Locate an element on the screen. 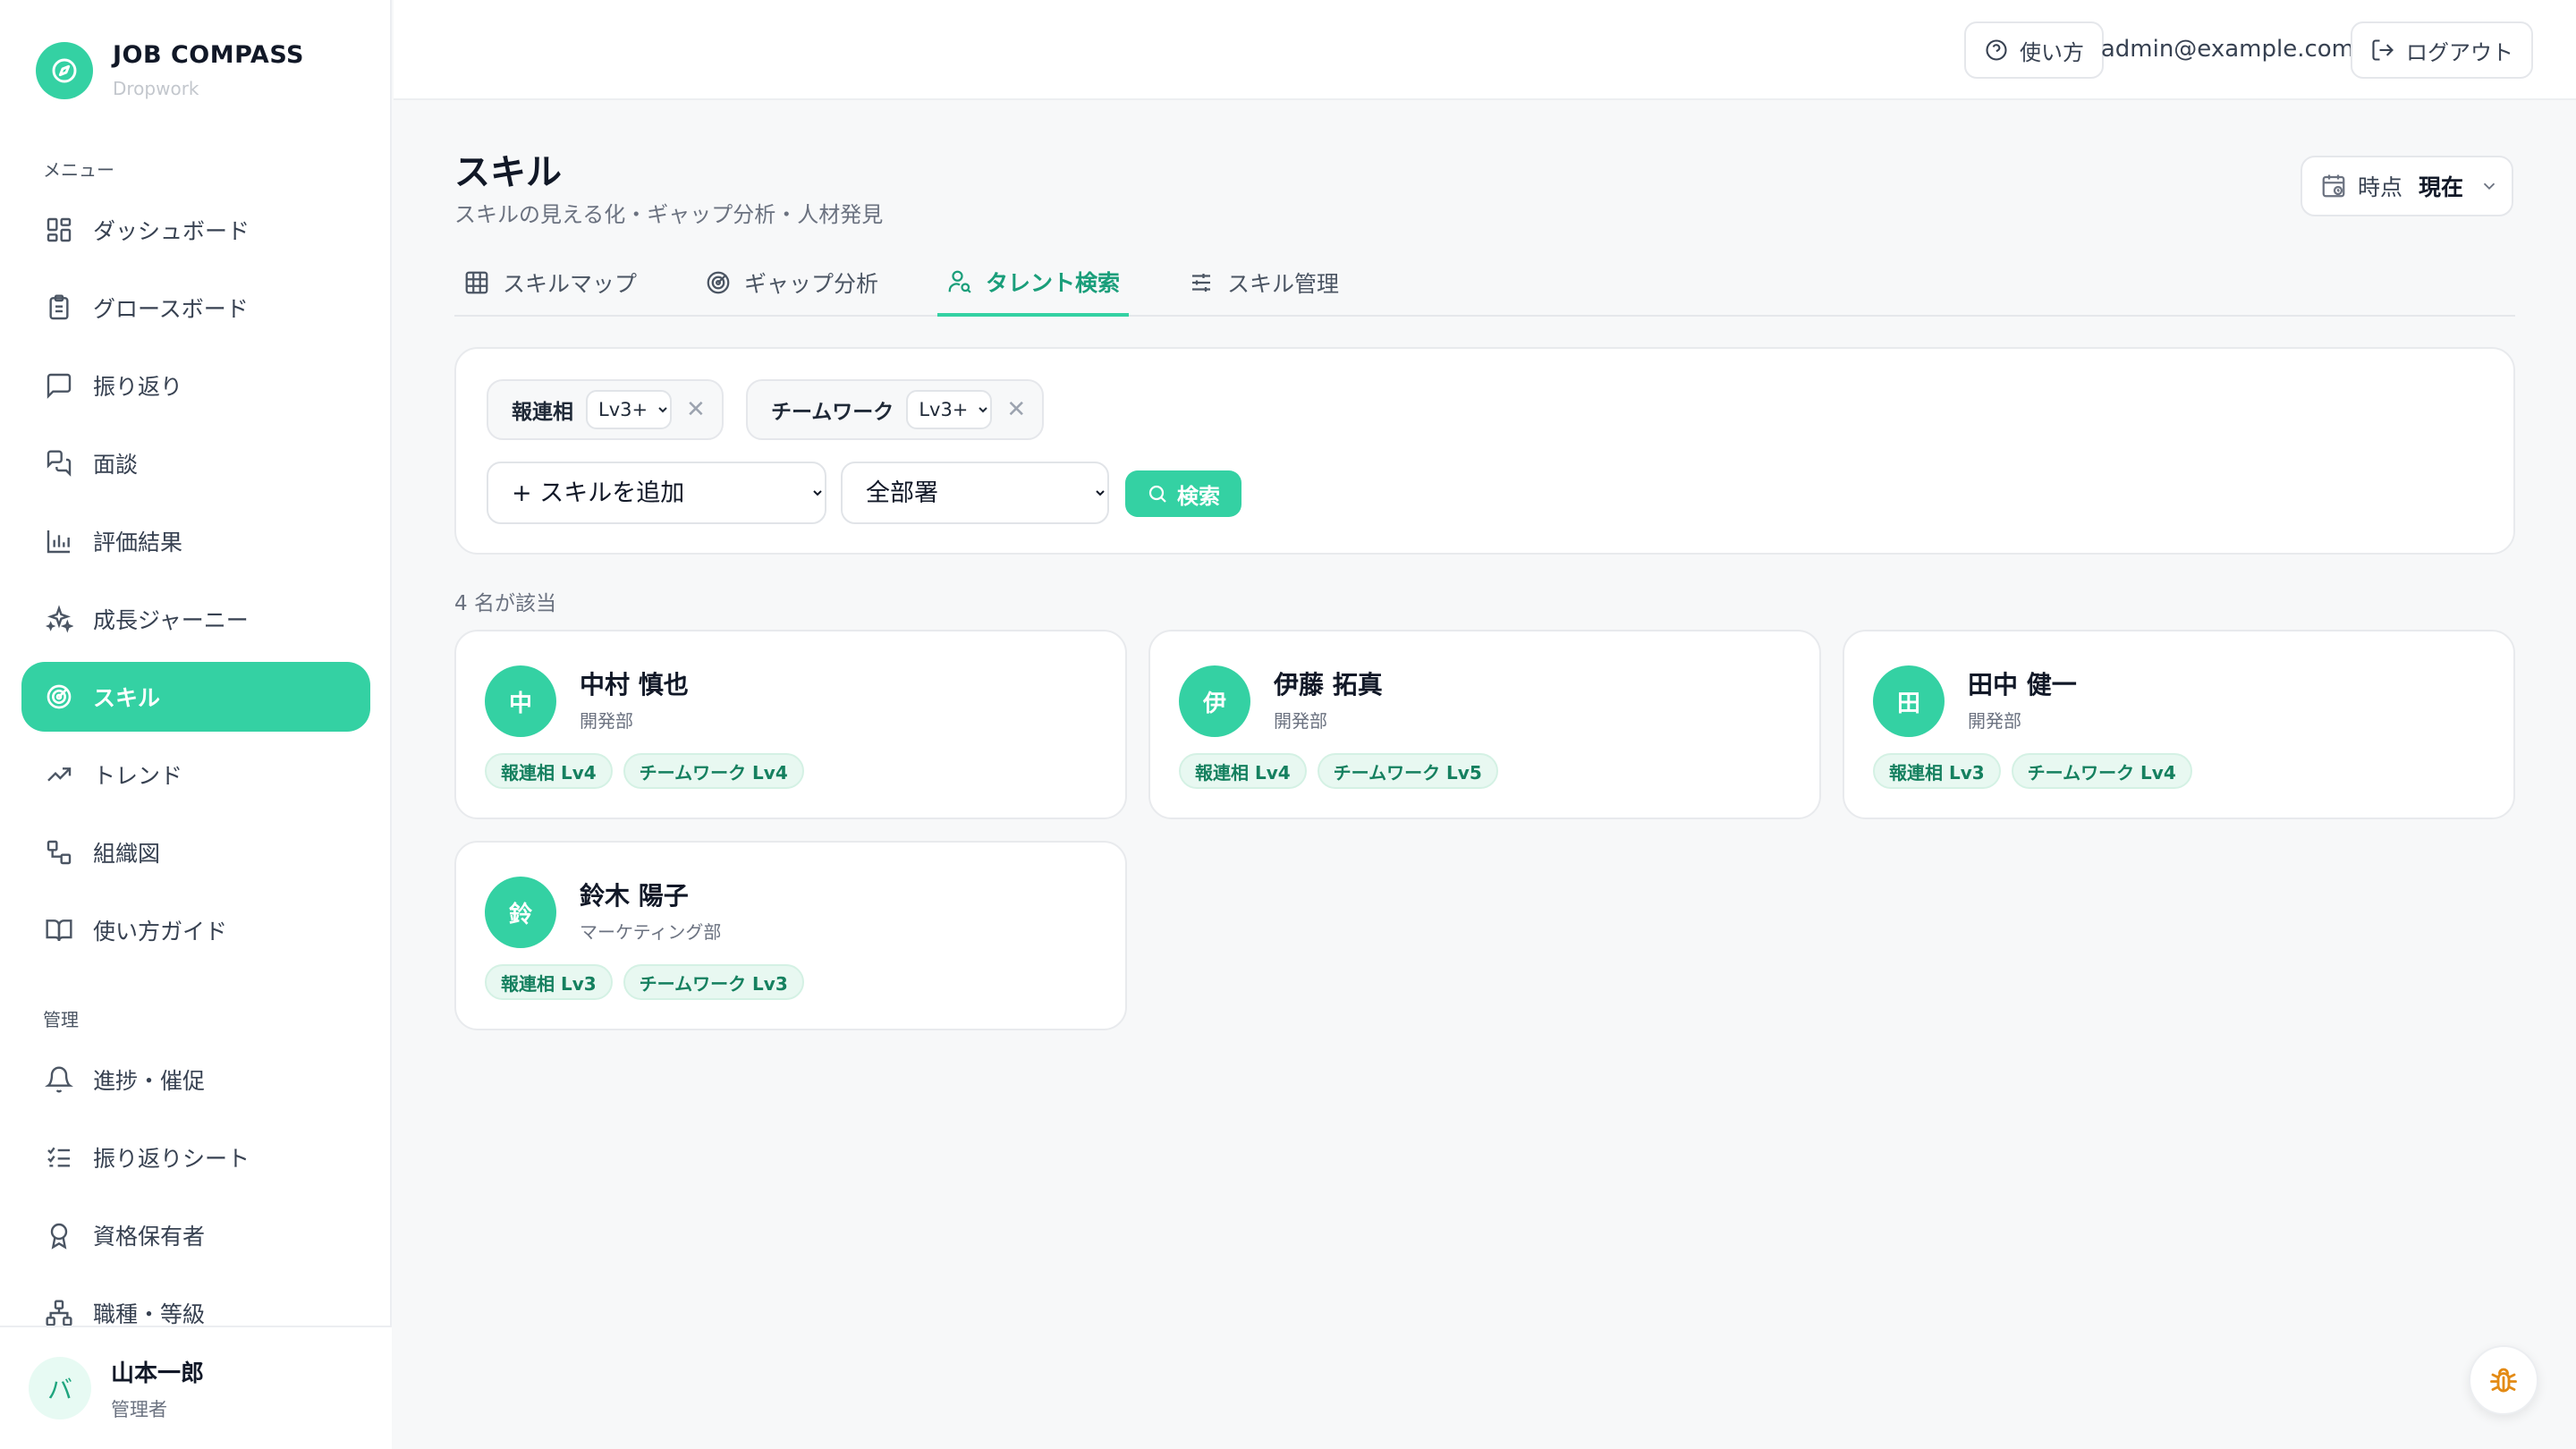  list-checks-icon is located at coordinates (59, 1157).